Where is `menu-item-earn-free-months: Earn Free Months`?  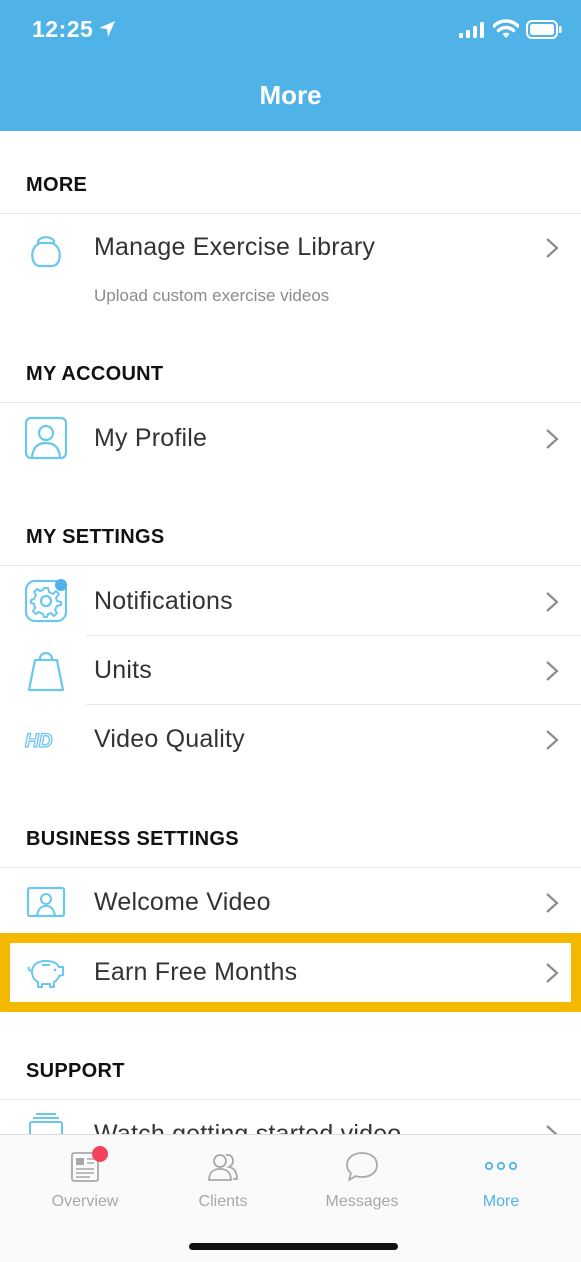 menu-item-earn-free-months: Earn Free Months is located at coordinates (290, 972).